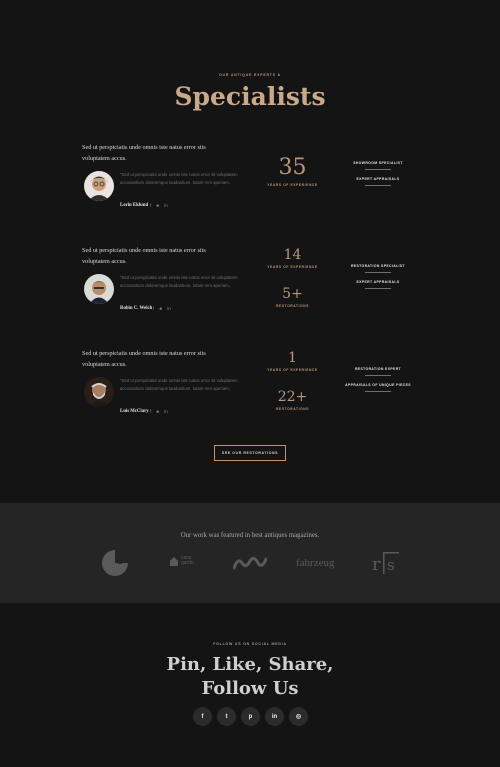 The height and width of the screenshot is (767, 500). I want to click on svg-text: r, so click(376, 564).